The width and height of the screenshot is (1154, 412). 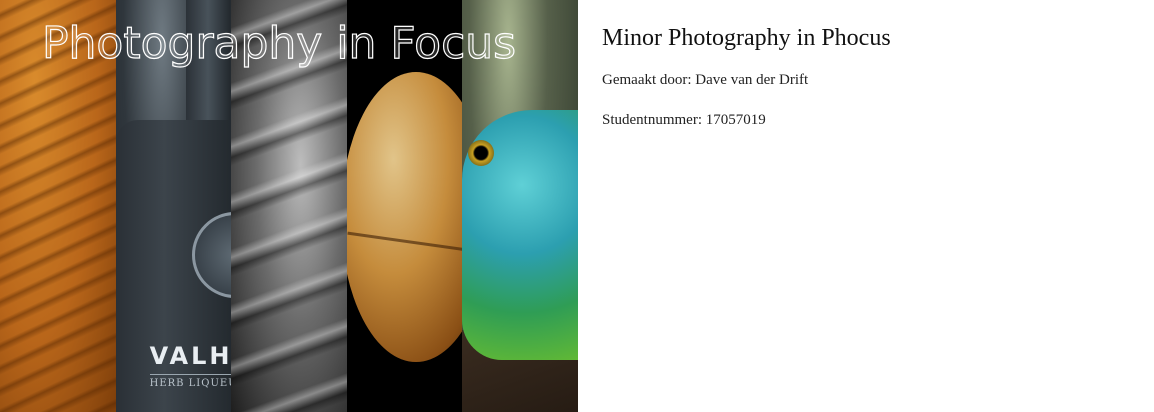 I want to click on bottle-label-line, so click(x=190, y=374).